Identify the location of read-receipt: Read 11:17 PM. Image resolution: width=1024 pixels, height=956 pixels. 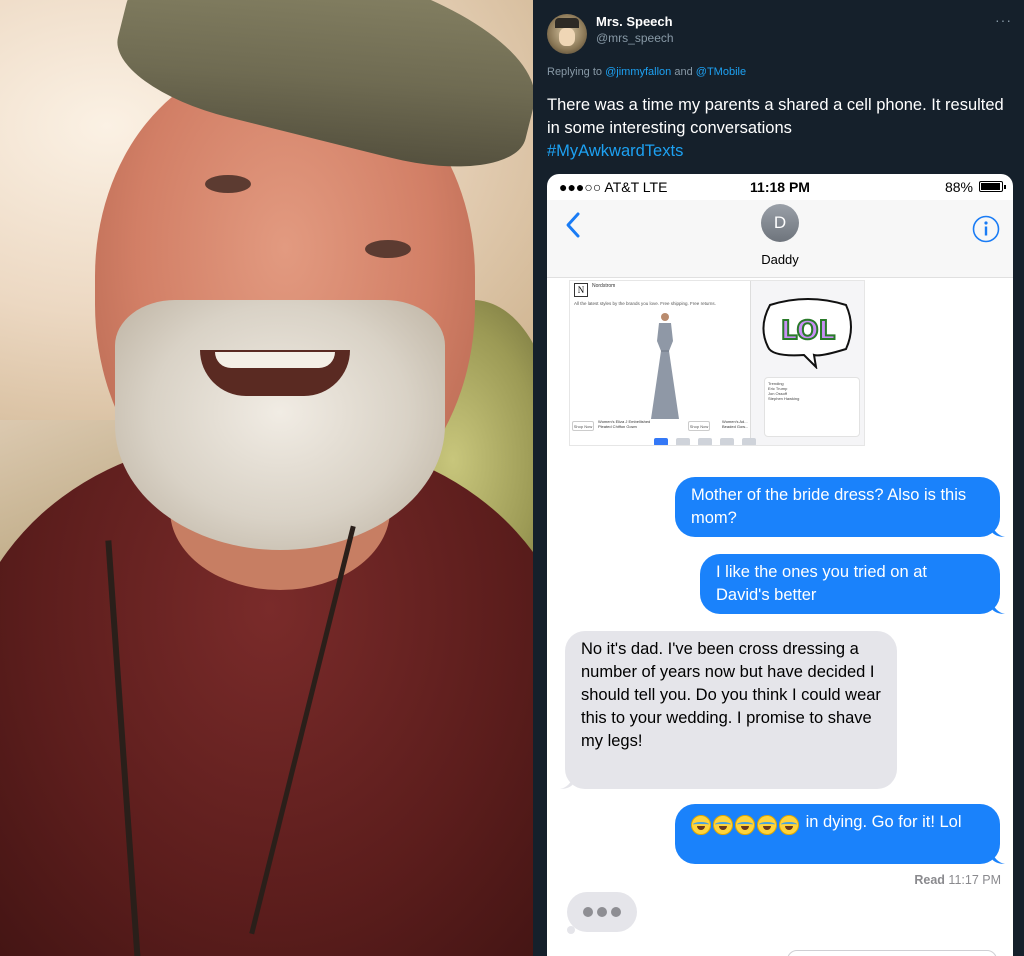
(957, 880).